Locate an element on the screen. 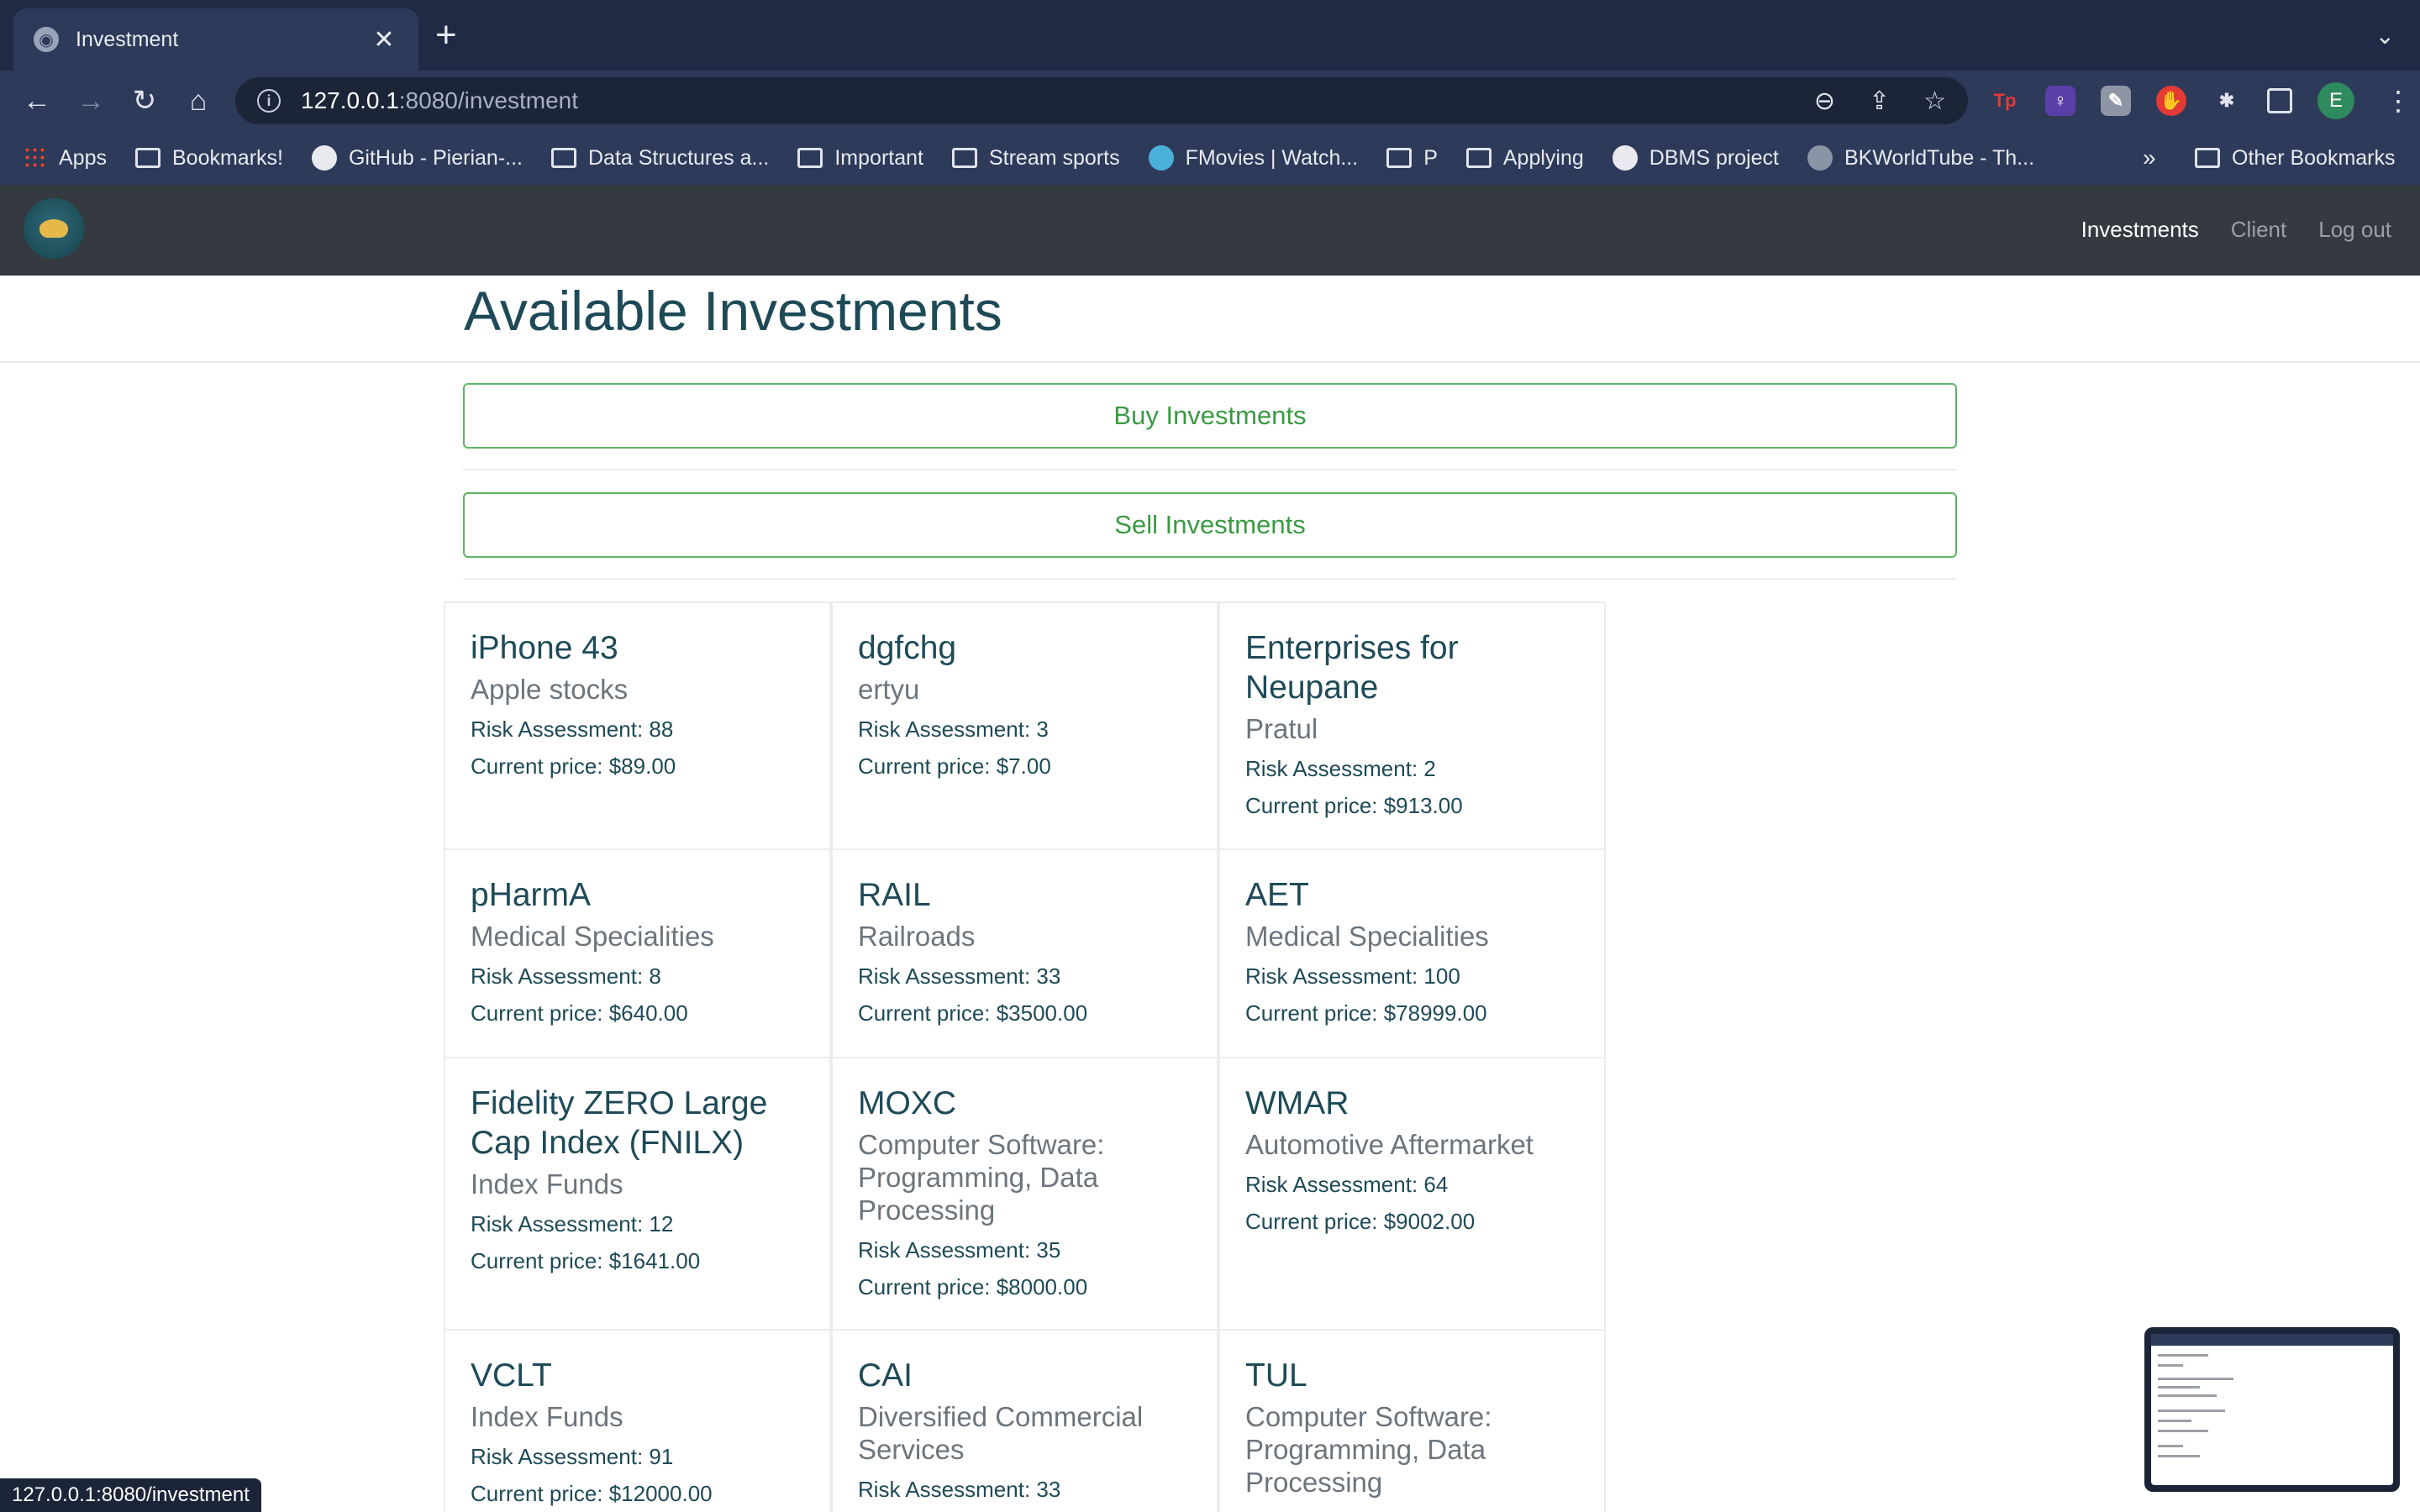 Image resolution: width=2420 pixels, height=1512 pixels. tp-extension-icon: Tp is located at coordinates (2005, 101).